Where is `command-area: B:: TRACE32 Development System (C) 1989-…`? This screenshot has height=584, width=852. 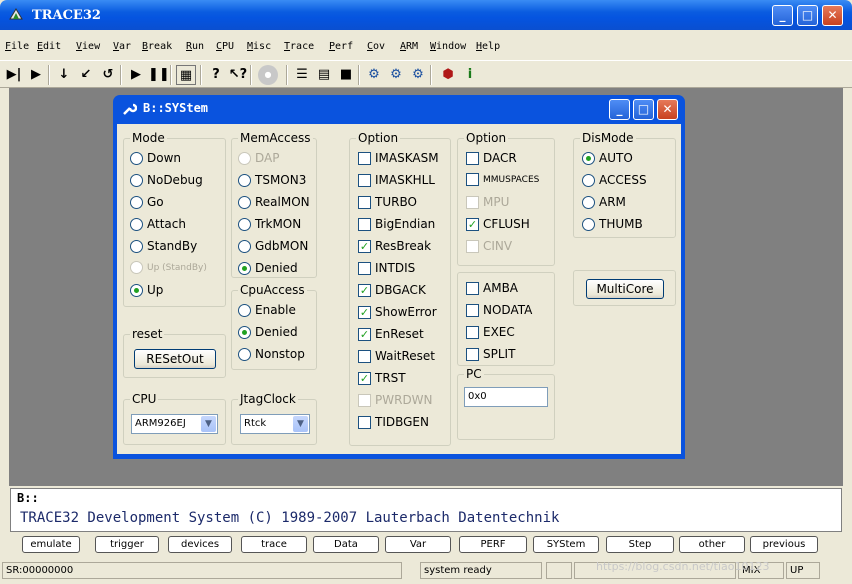 command-area: B:: TRACE32 Development System (C) 1989-… is located at coordinates (426, 510).